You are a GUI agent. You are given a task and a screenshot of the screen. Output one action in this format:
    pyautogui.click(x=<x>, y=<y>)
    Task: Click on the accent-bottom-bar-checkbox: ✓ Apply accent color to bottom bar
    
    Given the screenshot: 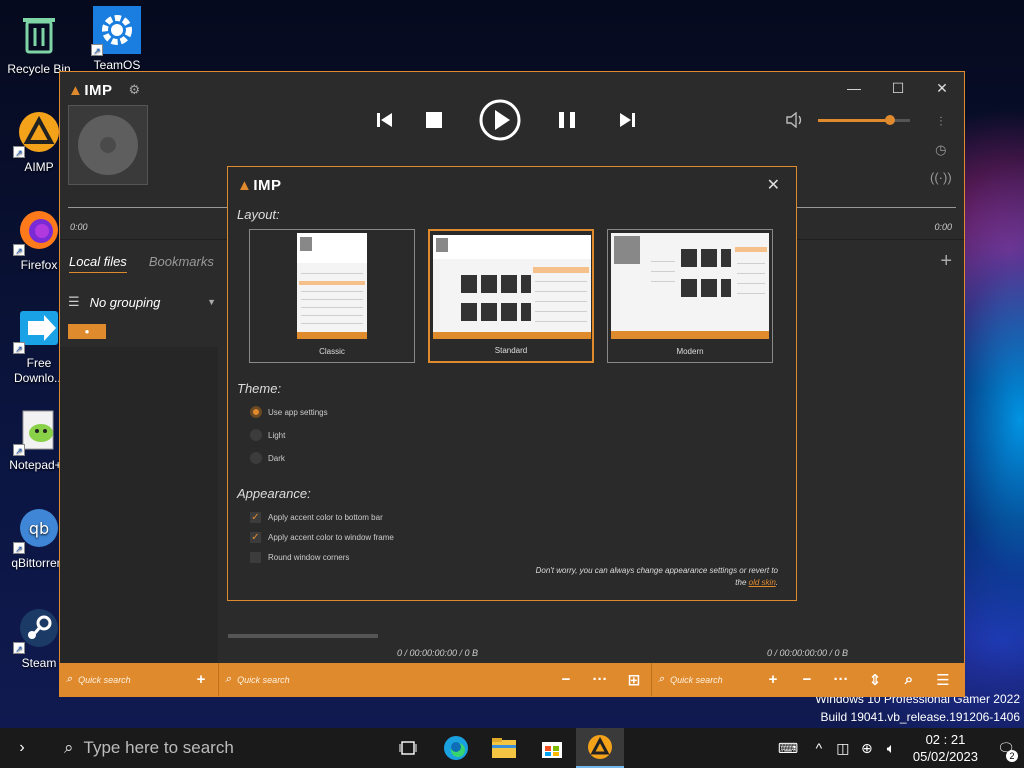 What is the action you would take?
    pyautogui.click(x=316, y=517)
    